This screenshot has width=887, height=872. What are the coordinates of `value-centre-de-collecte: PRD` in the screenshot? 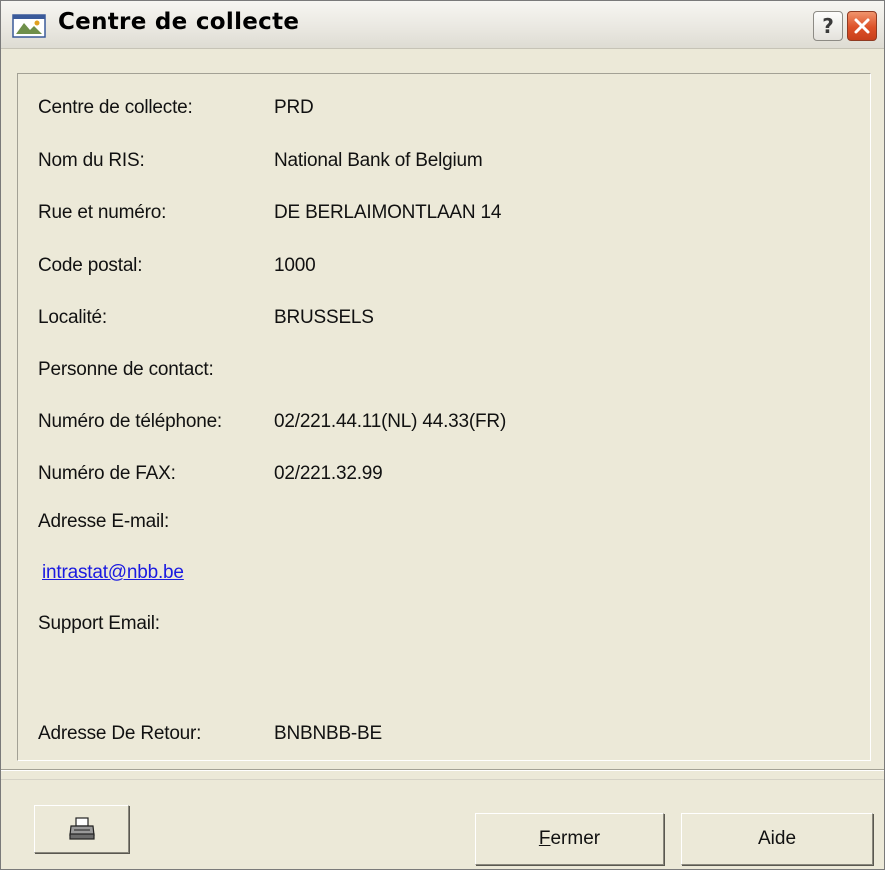 It's located at (294, 107).